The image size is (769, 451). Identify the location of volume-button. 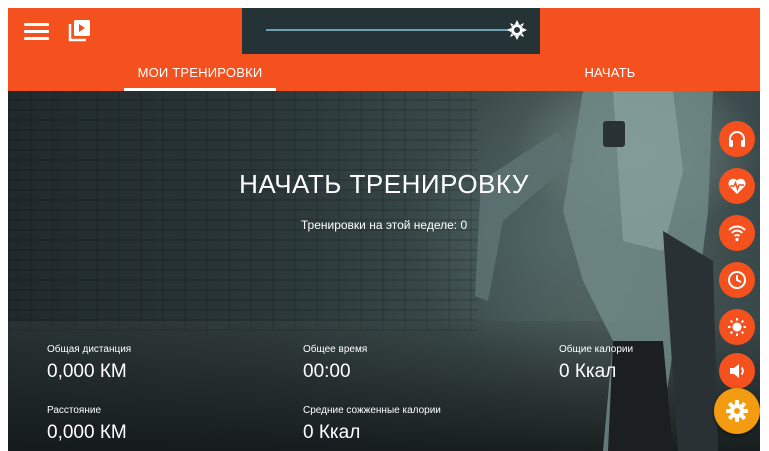
(737, 371).